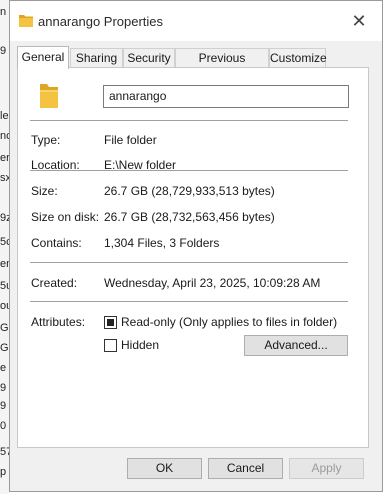  Describe the element at coordinates (298, 57) in the screenshot. I see `tab-customize: Customize` at that location.